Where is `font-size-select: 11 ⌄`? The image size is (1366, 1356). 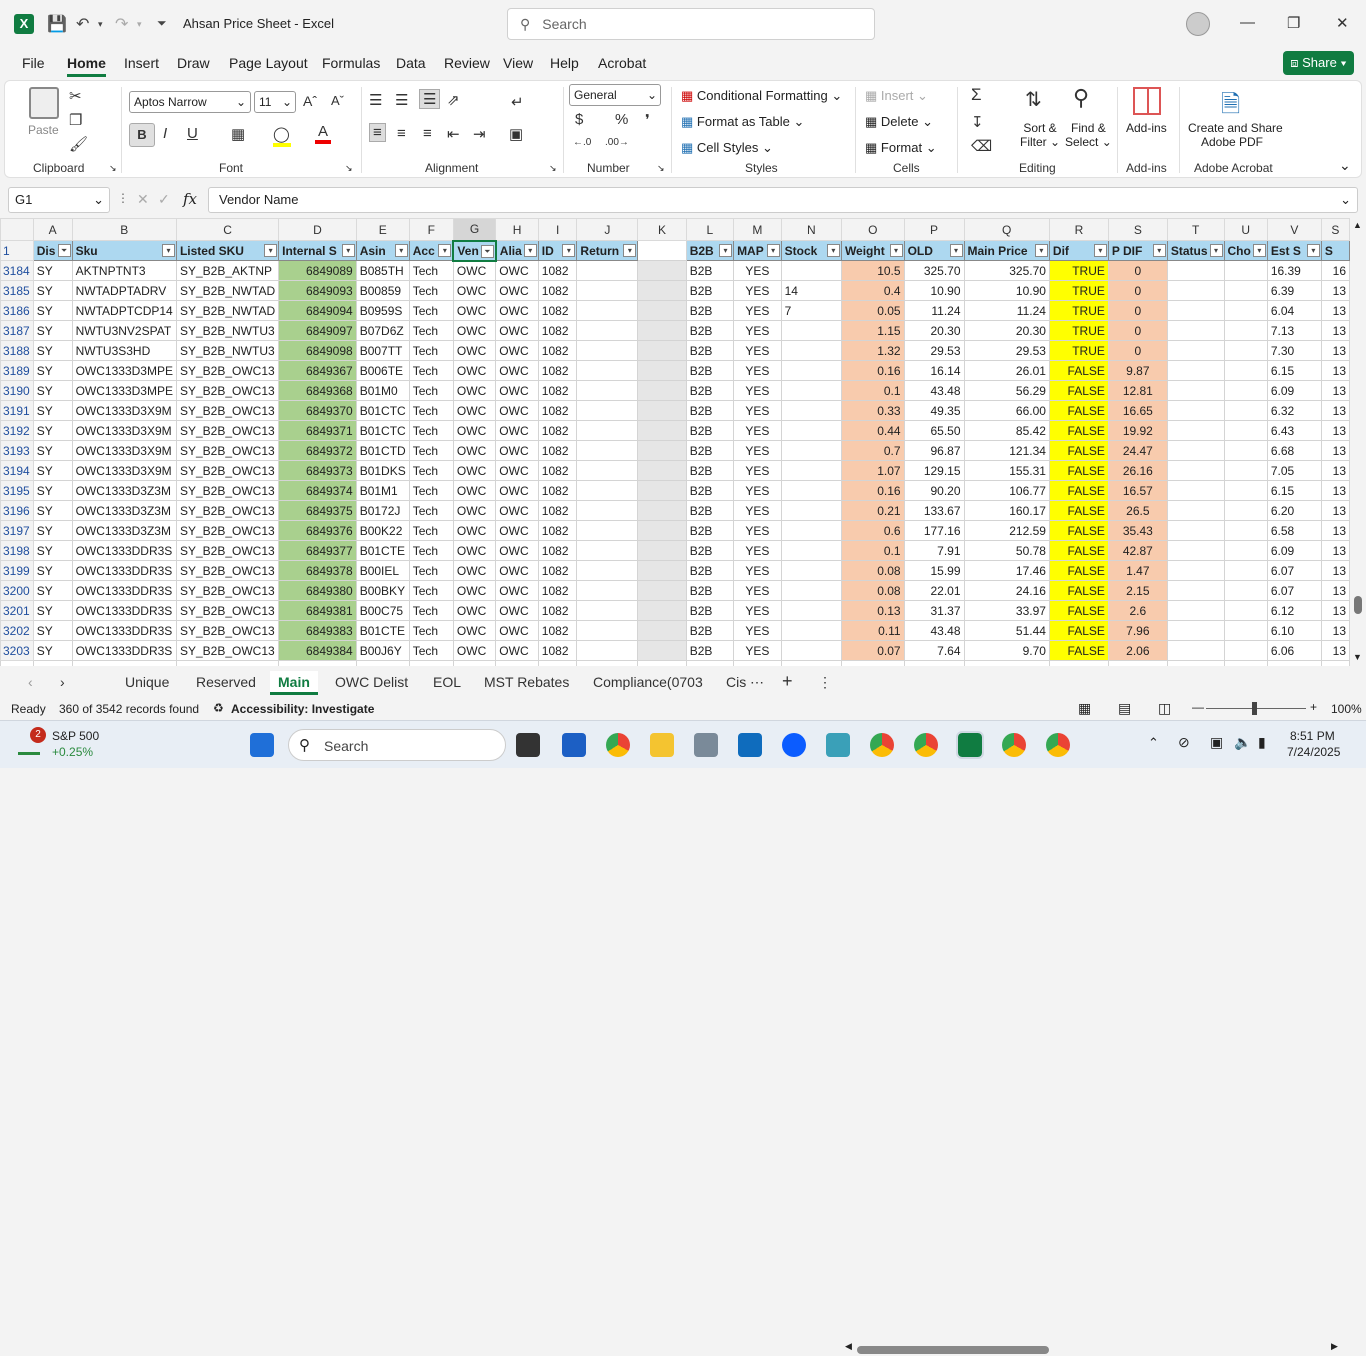
font-size-select: 11 ⌄ is located at coordinates (275, 102).